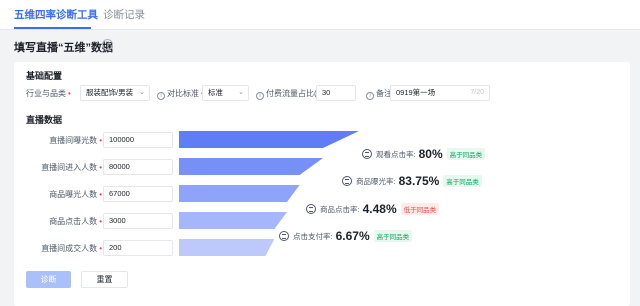 This screenshot has height=306, width=640. What do you see at coordinates (44, 120) in the screenshot?
I see `live-data-title: 直播数据` at bounding box center [44, 120].